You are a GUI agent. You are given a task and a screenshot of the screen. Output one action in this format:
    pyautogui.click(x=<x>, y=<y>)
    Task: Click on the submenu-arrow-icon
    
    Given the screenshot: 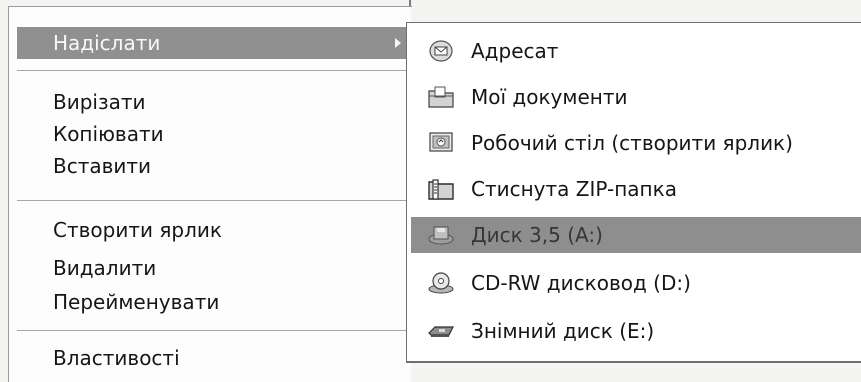 What is the action you would take?
    pyautogui.click(x=398, y=43)
    